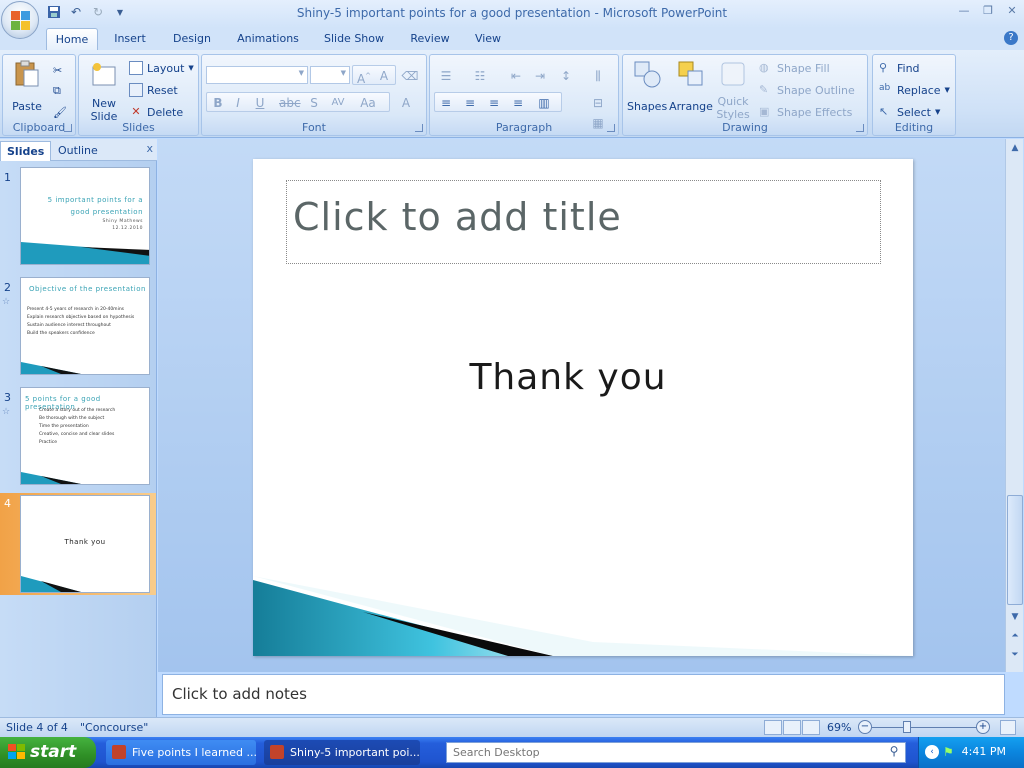 This screenshot has height=768, width=1024. I want to click on justify-icon: ≡, so click(518, 102).